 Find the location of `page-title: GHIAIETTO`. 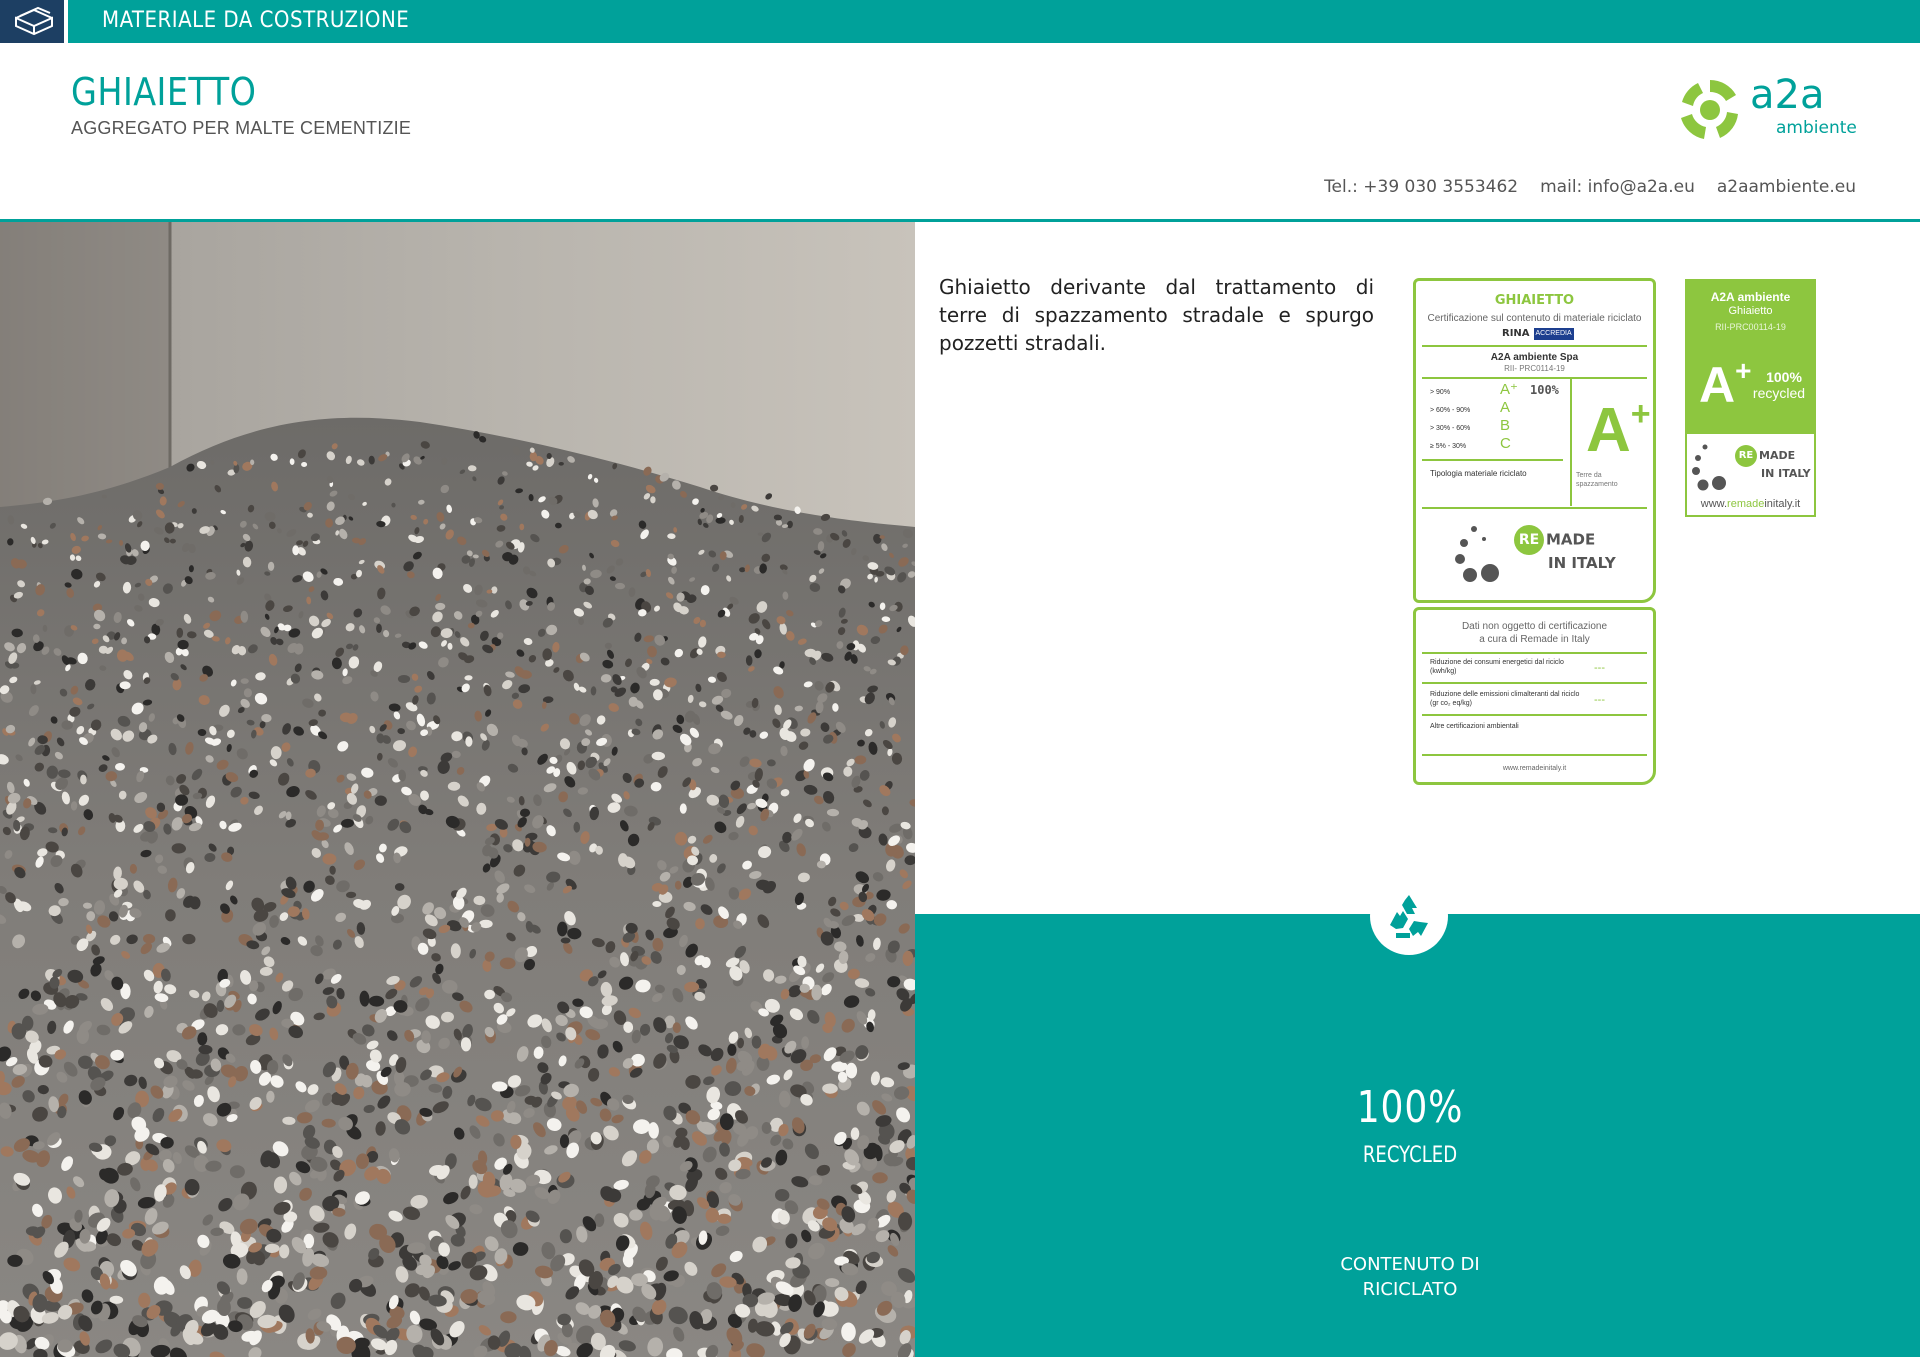

page-title: GHIAIETTO is located at coordinates (164, 92).